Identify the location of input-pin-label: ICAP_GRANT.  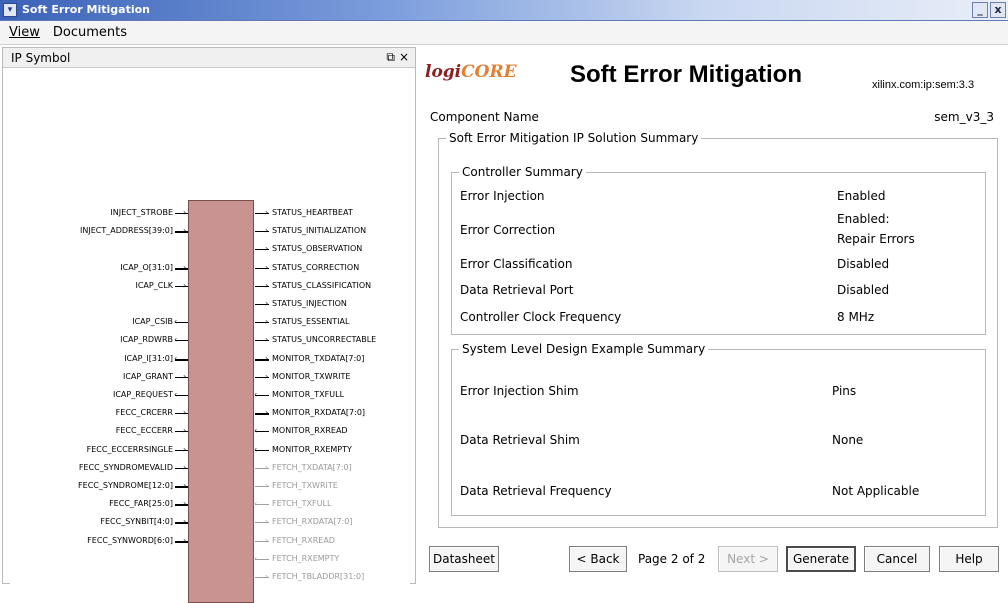
(147, 376).